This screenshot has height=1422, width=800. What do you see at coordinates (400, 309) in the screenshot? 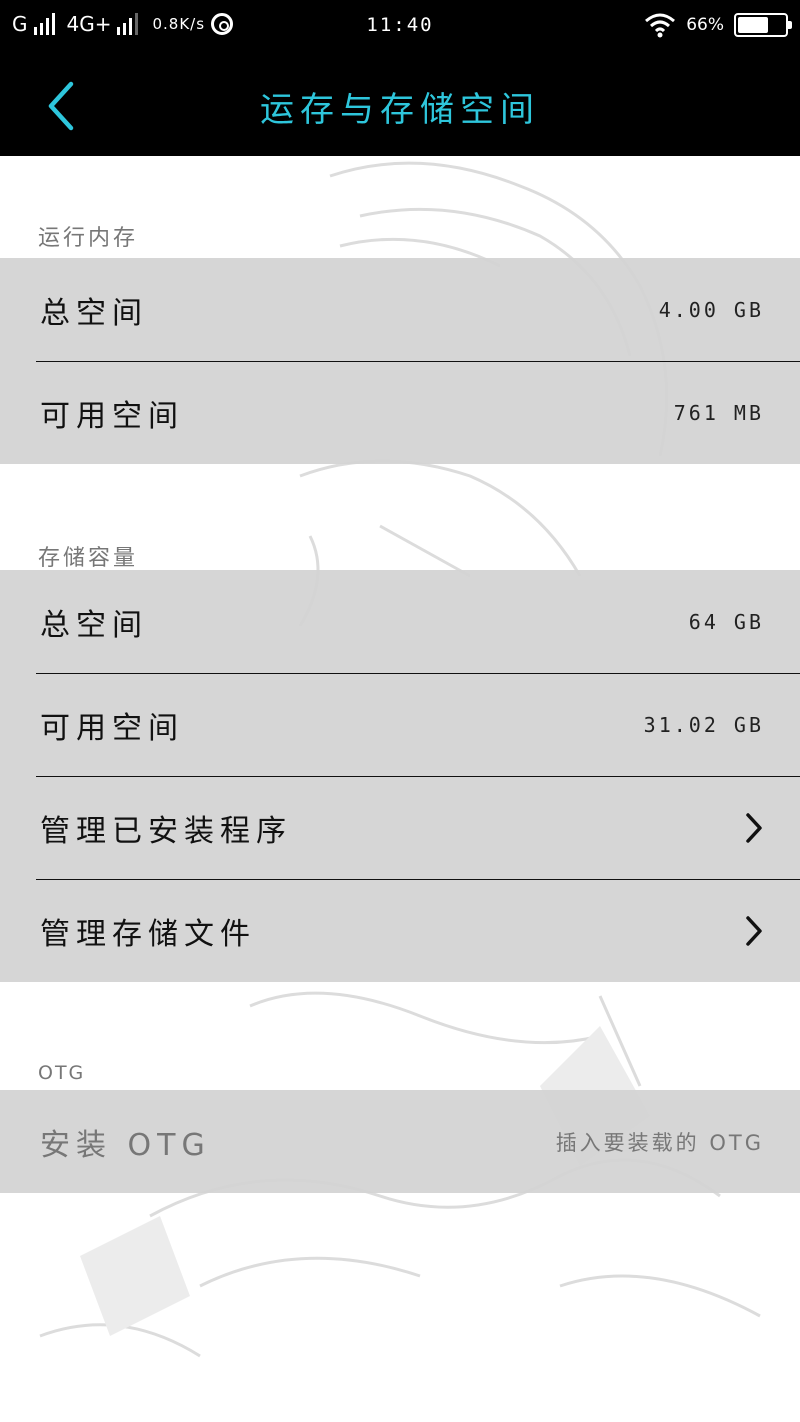
I see `ram-total-row: 总空间 4.00 GB` at bounding box center [400, 309].